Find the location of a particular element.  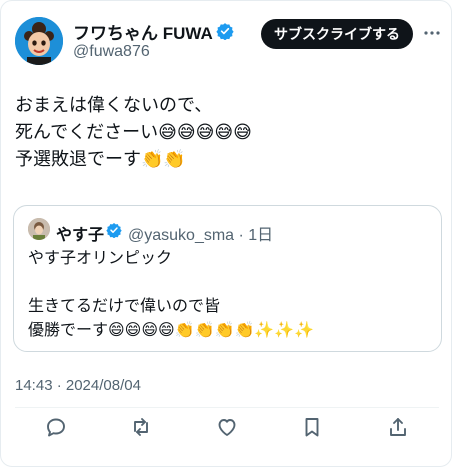

tweet-line: 予選敗退でーす👏👏 is located at coordinates (100, 159).